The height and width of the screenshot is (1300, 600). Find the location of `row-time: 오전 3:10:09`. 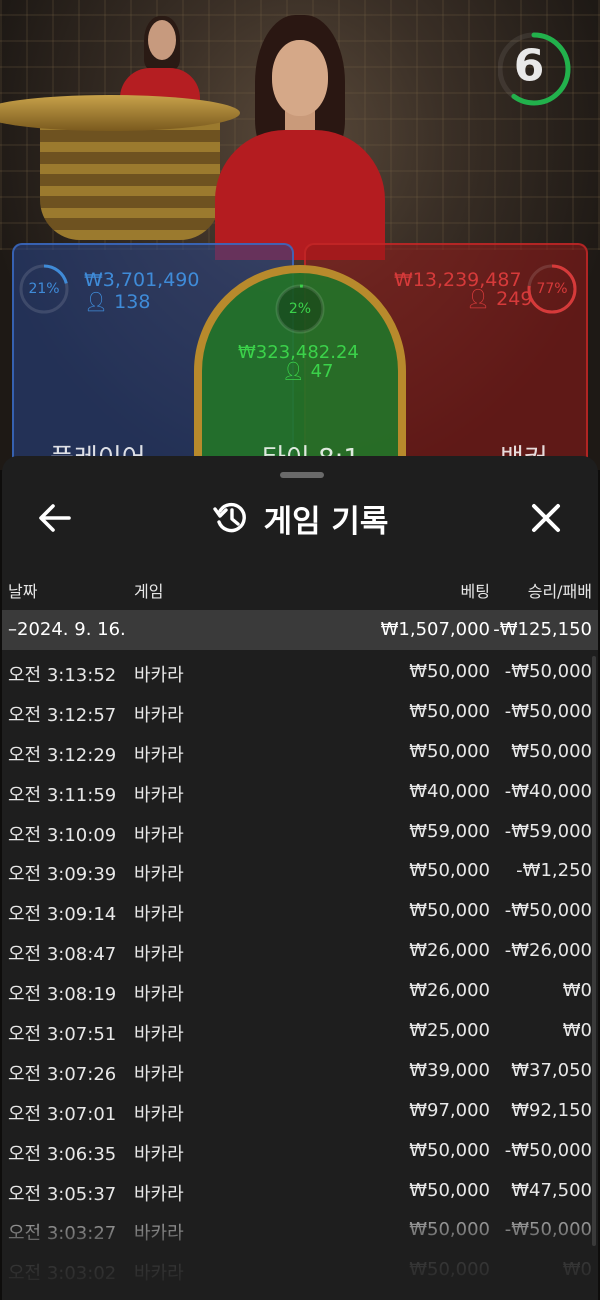

row-time: 오전 3:10:09 is located at coordinates (62, 835).